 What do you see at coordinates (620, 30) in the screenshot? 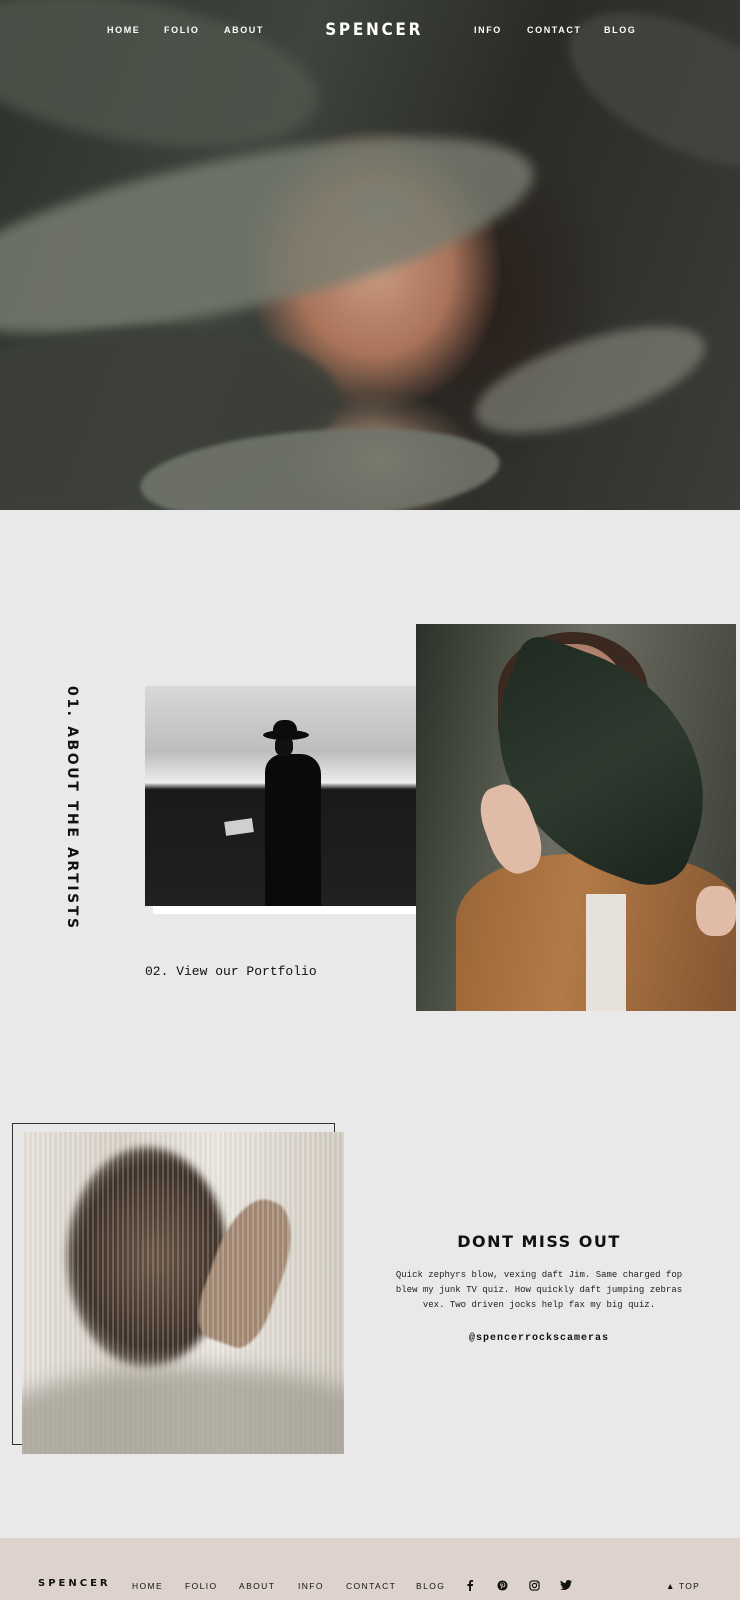
I see `nav-blog-link: BLOG` at bounding box center [620, 30].